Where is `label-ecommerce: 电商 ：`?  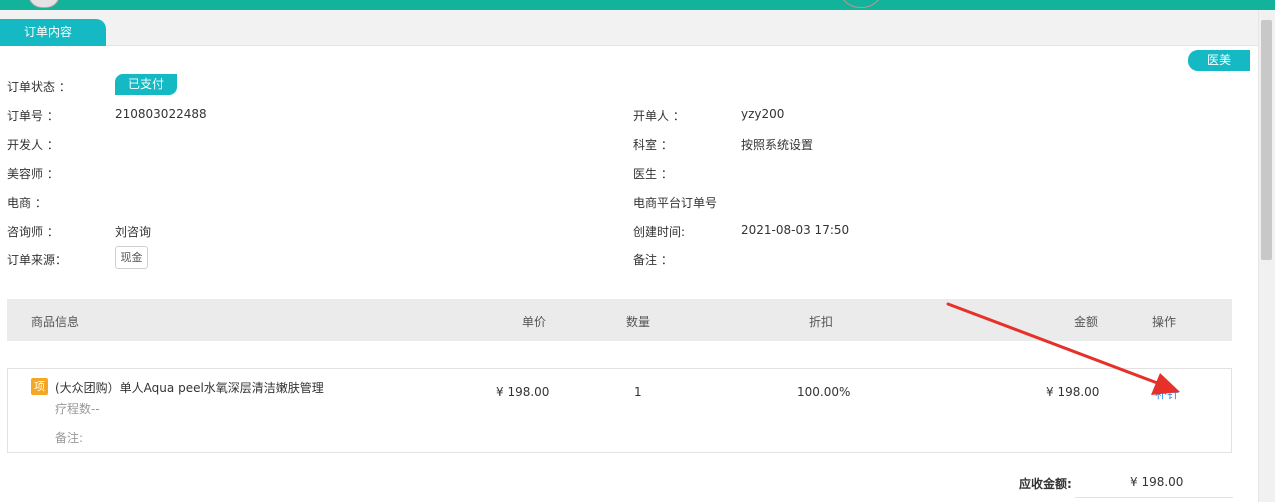
label-ecommerce: 电商 ： is located at coordinates (27, 203).